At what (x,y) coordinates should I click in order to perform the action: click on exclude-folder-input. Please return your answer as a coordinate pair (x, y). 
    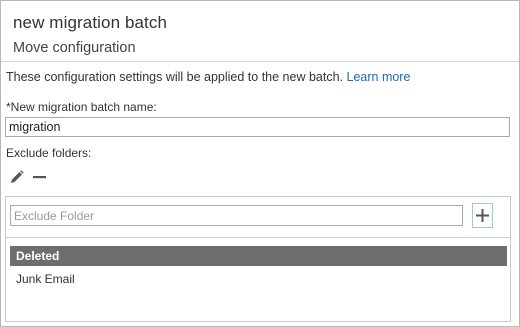
    Looking at the image, I should click on (236, 215).